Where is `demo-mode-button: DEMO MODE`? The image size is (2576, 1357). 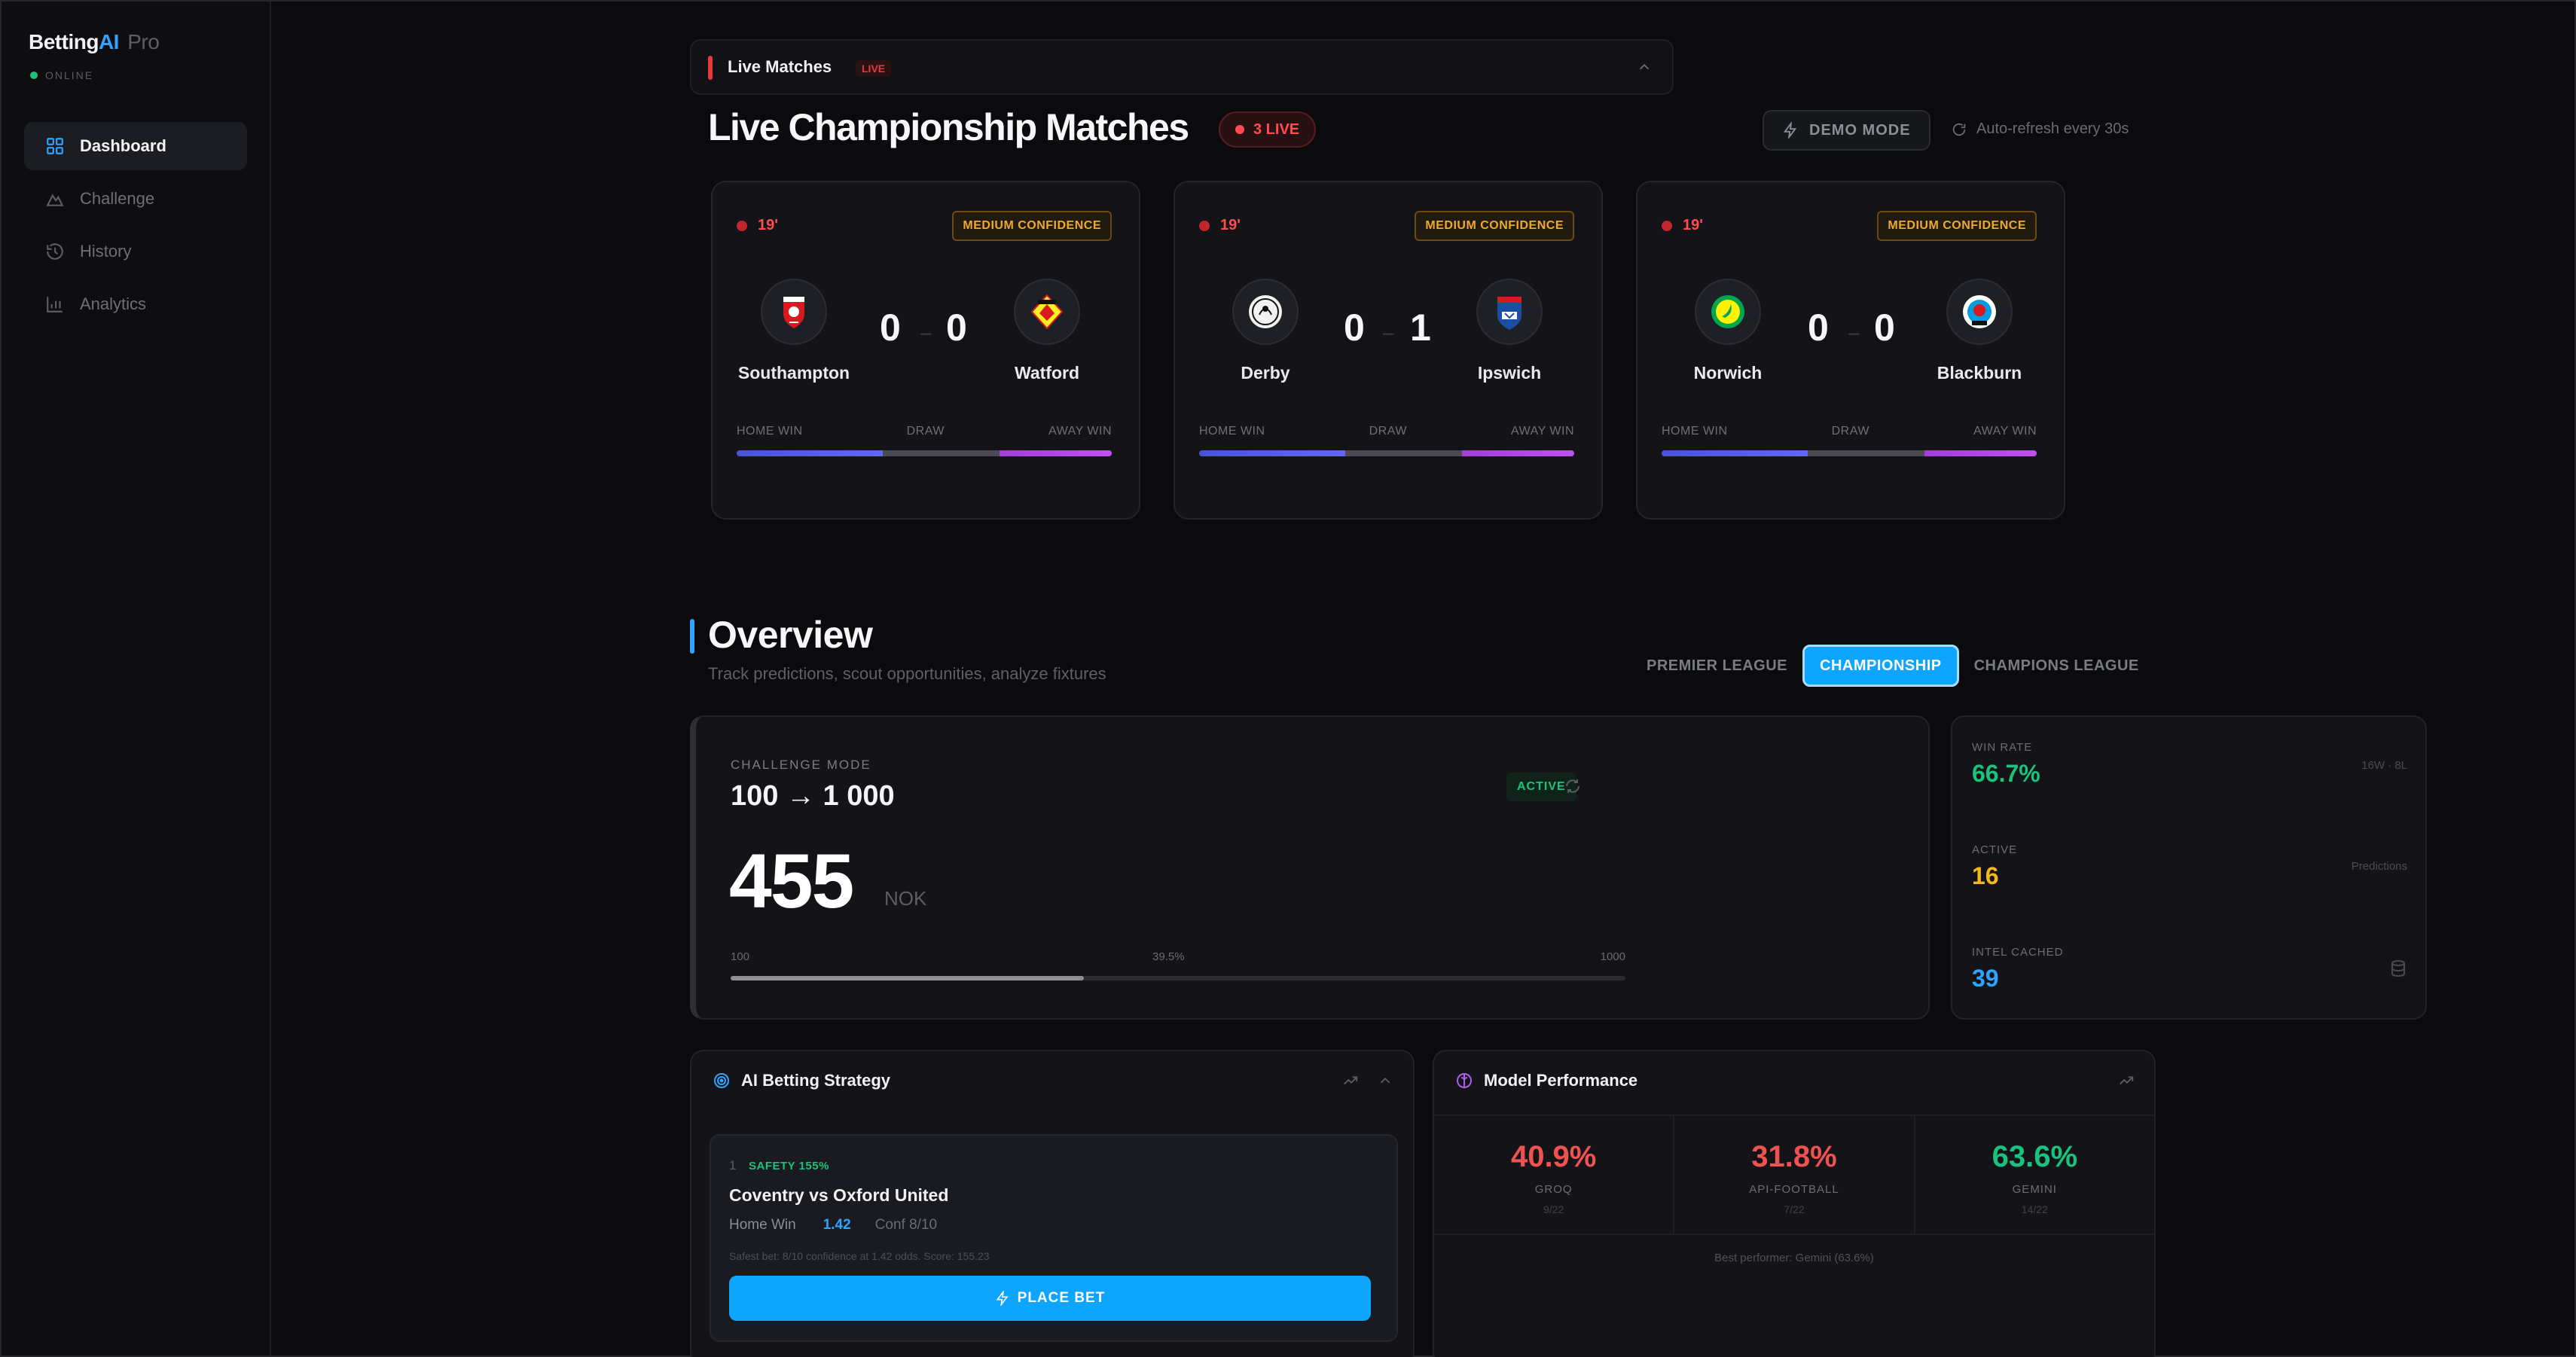 demo-mode-button: DEMO MODE is located at coordinates (1847, 130).